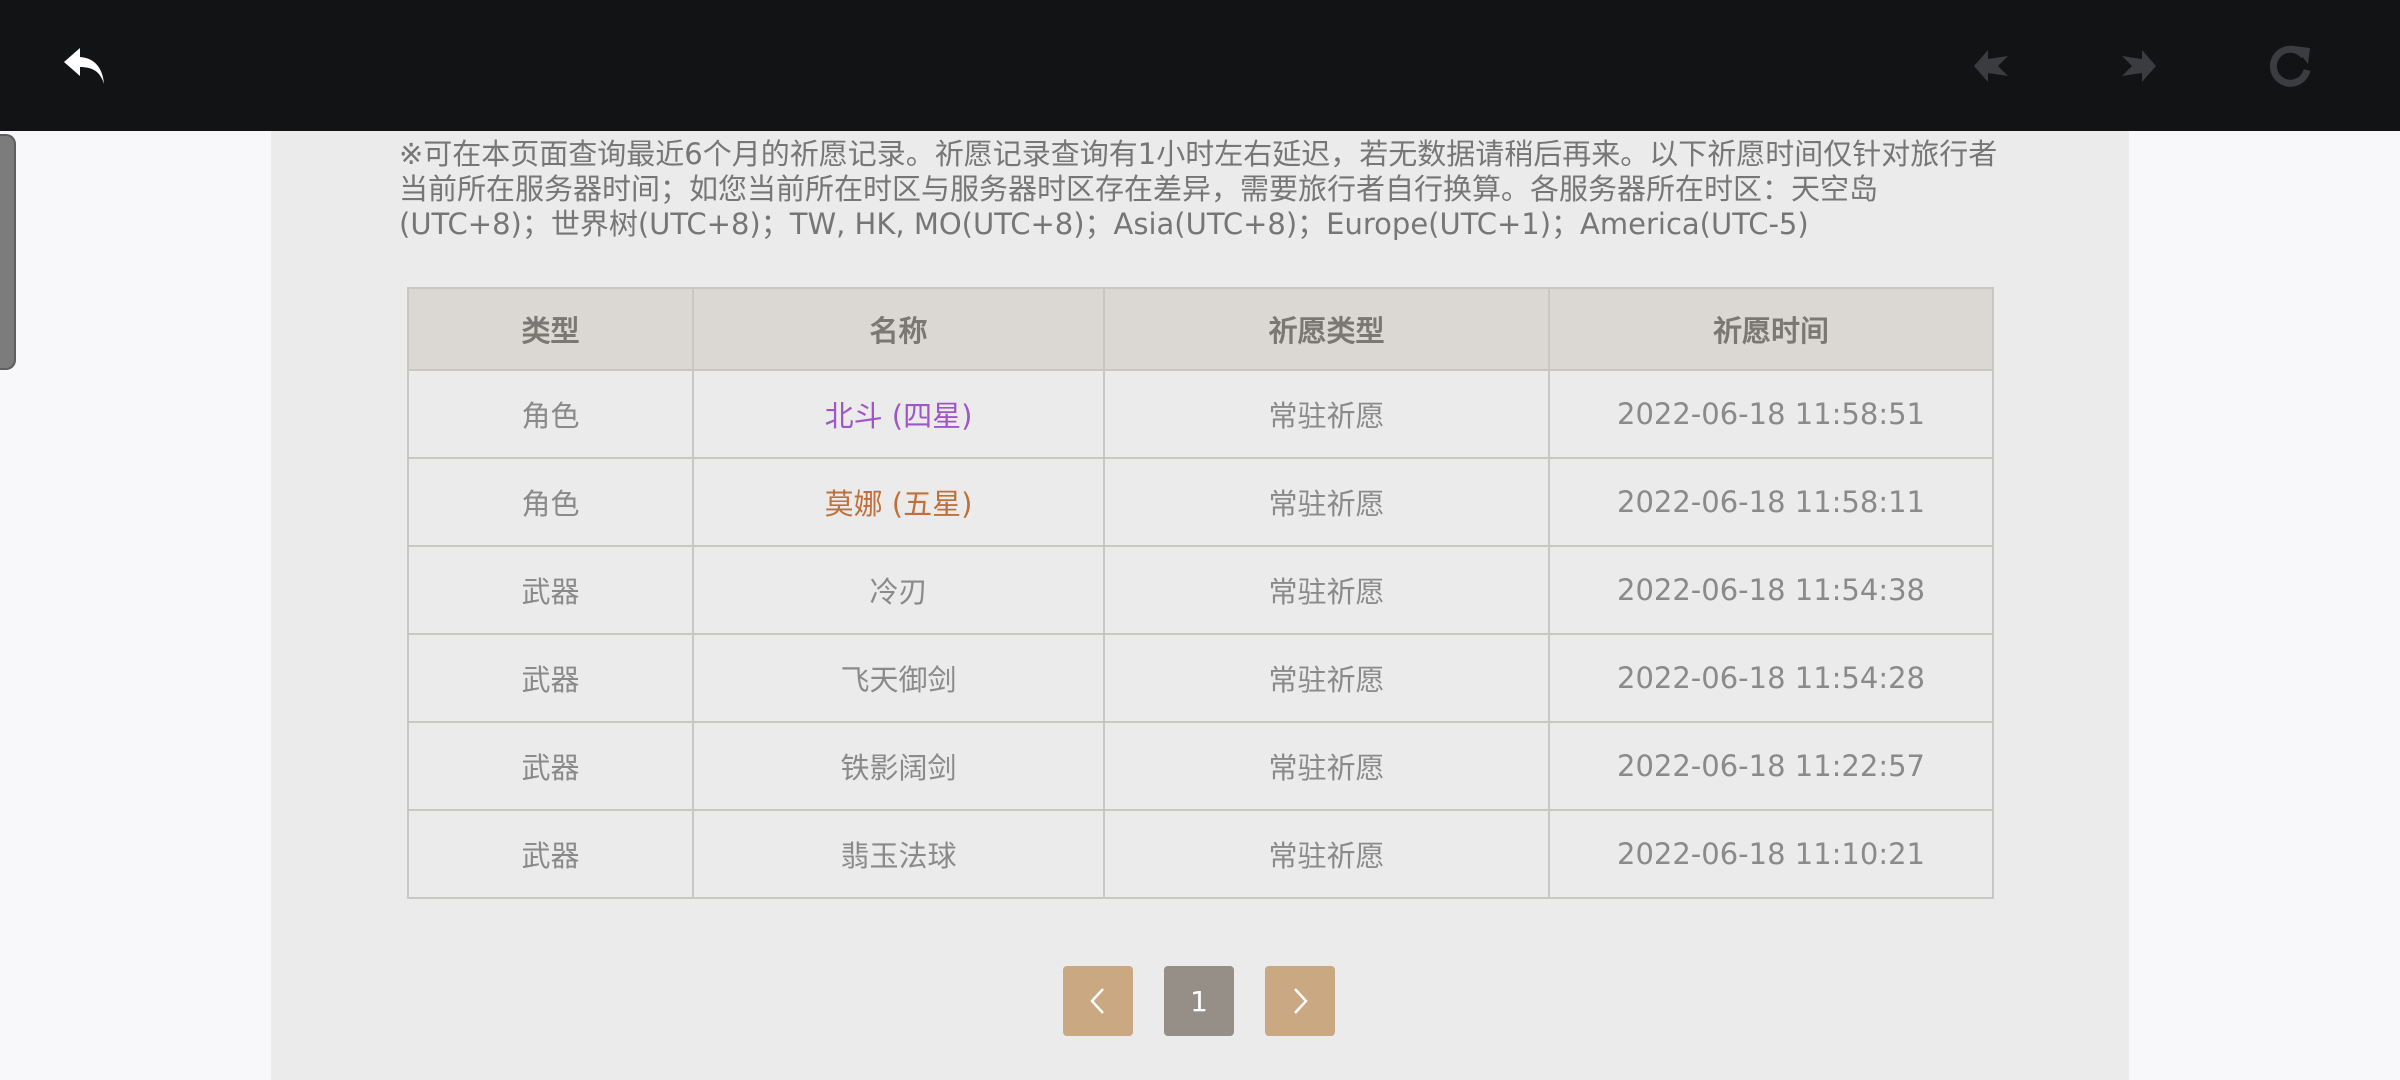 Image resolution: width=2400 pixels, height=1080 pixels. What do you see at coordinates (898, 678) in the screenshot?
I see `cell-item-name: 飞天御剑` at bounding box center [898, 678].